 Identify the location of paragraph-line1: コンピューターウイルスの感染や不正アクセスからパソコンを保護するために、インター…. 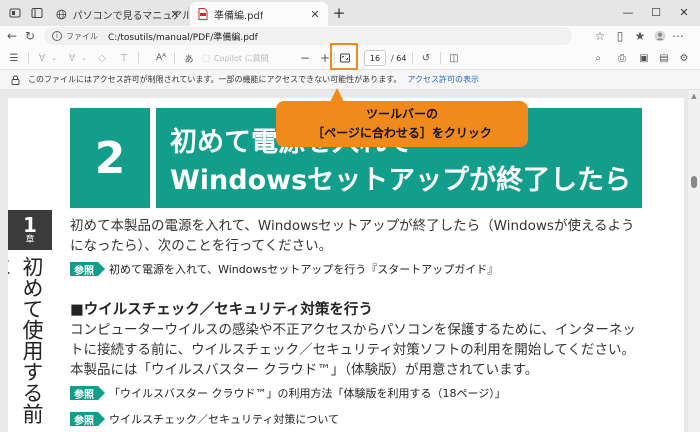
(353, 330).